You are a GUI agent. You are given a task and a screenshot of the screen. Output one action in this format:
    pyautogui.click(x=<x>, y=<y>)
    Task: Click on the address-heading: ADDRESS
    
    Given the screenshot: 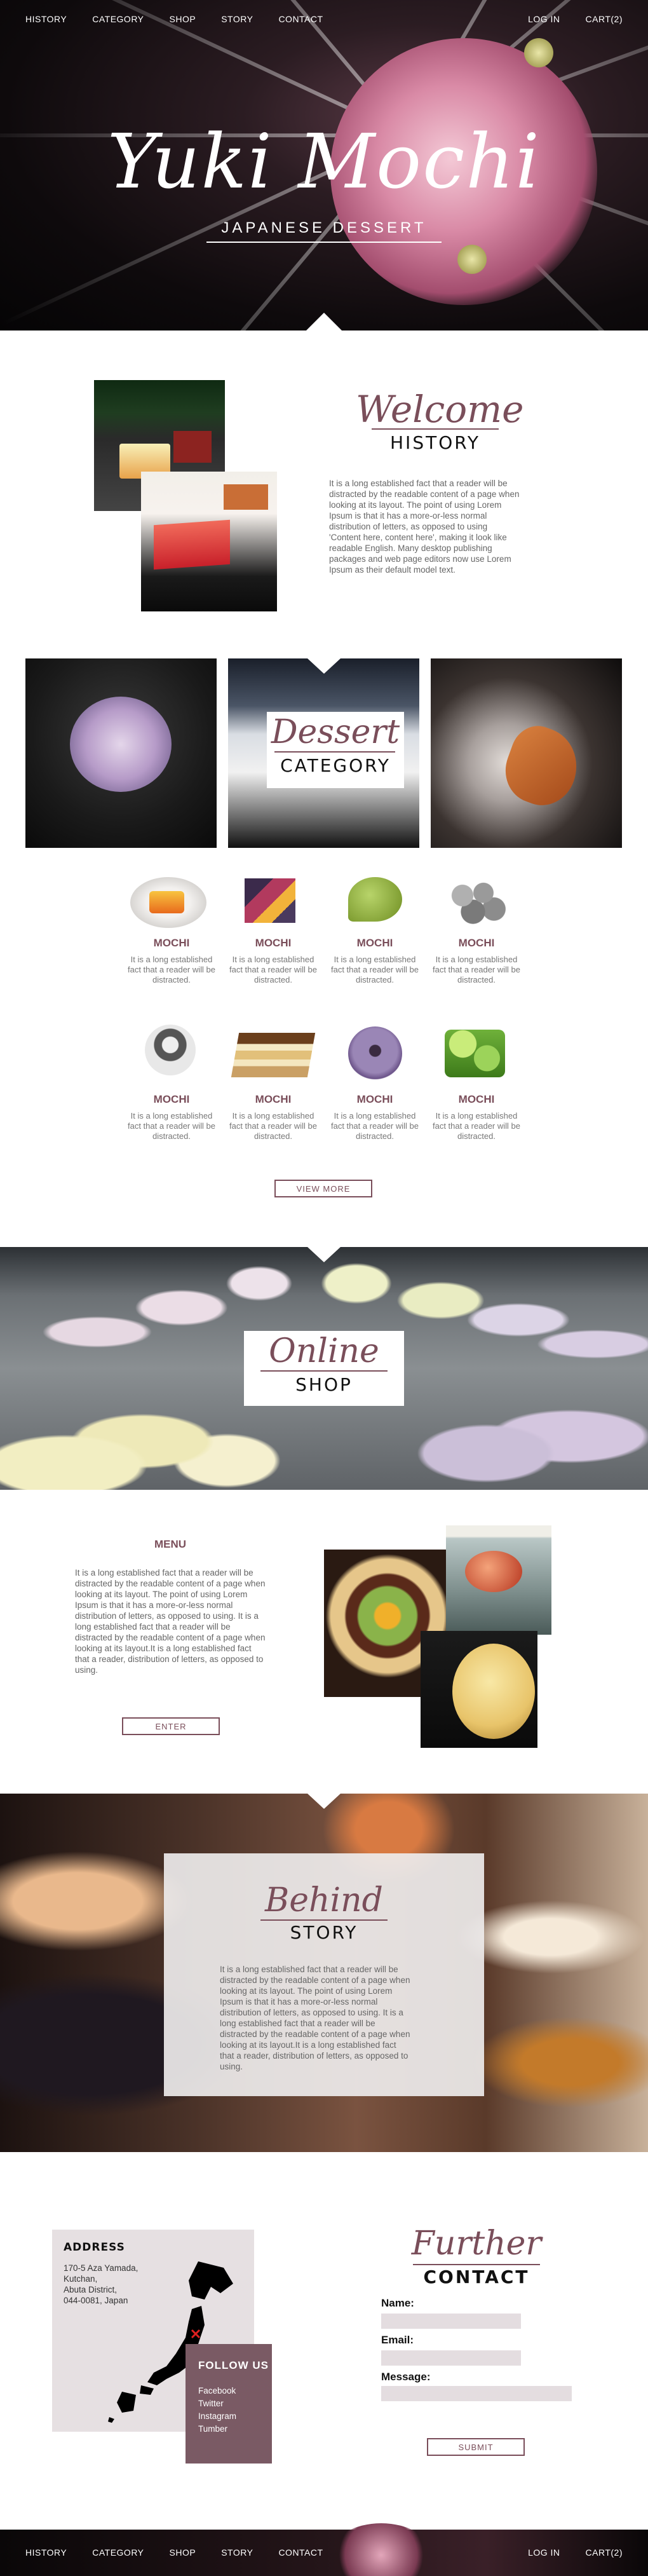 What is the action you would take?
    pyautogui.click(x=94, y=2247)
    